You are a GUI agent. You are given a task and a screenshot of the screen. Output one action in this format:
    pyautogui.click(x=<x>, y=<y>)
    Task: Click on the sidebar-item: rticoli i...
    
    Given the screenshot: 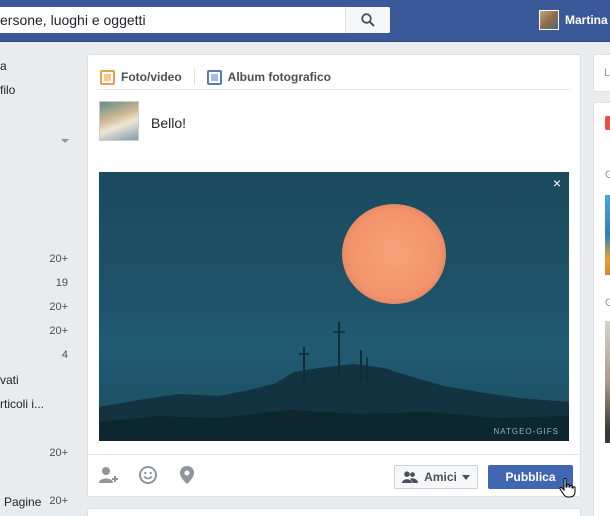 What is the action you would take?
    pyautogui.click(x=35, y=405)
    